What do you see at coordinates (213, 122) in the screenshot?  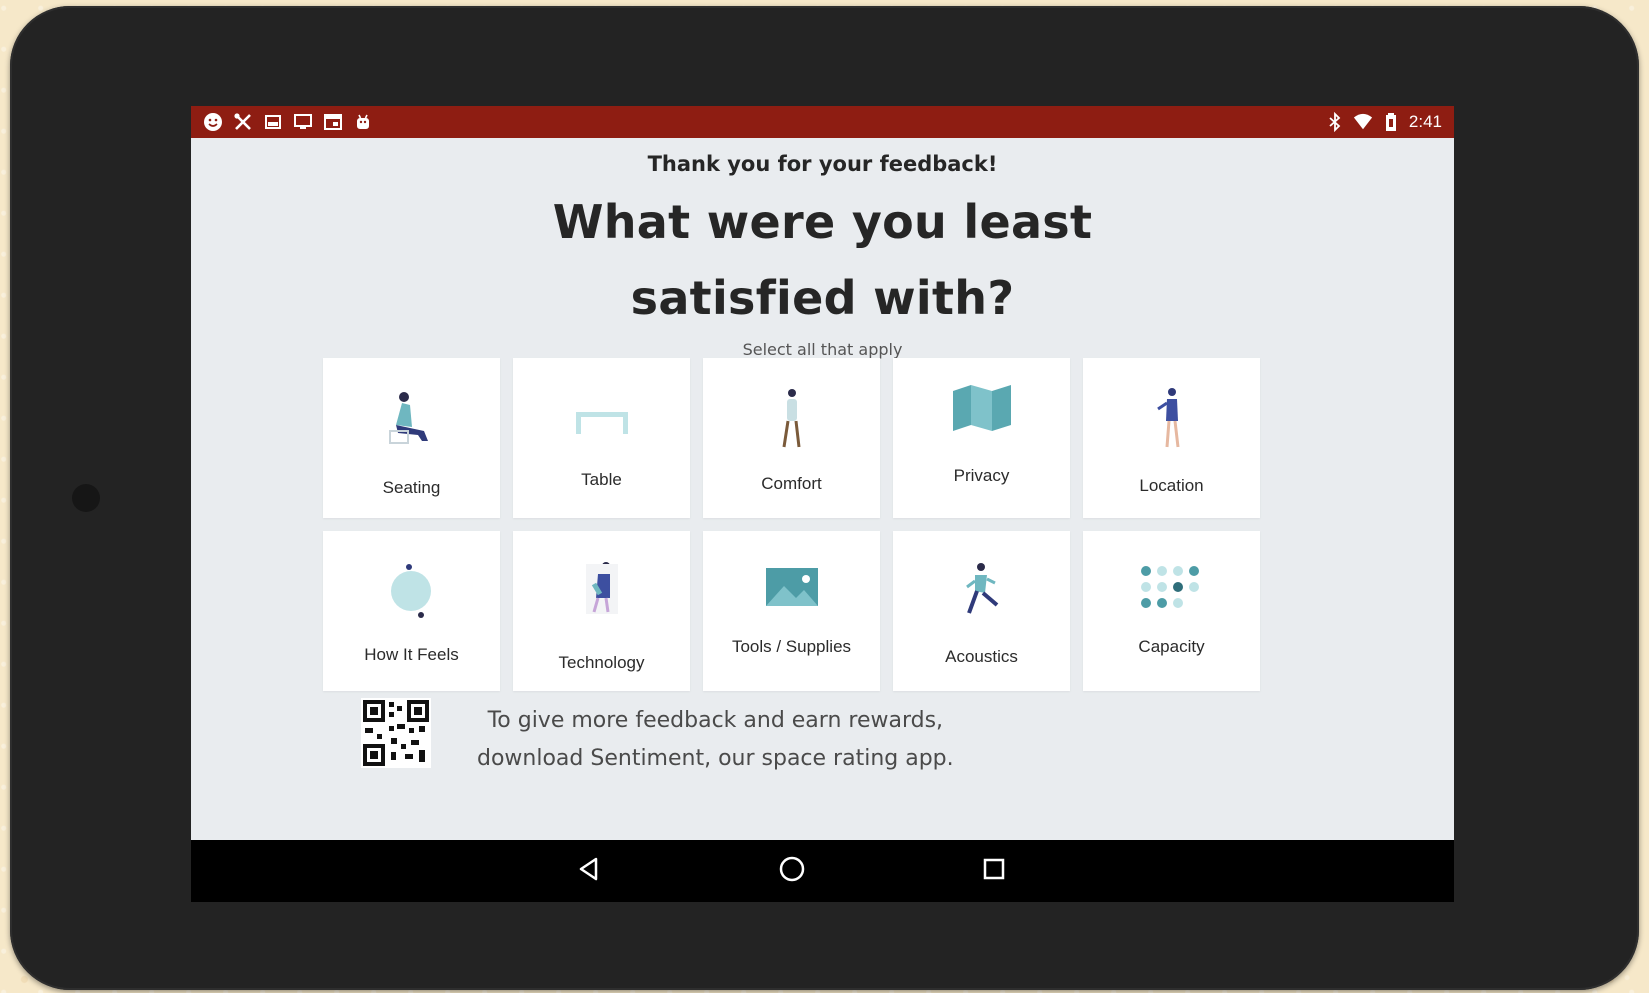 I see `face-icon` at bounding box center [213, 122].